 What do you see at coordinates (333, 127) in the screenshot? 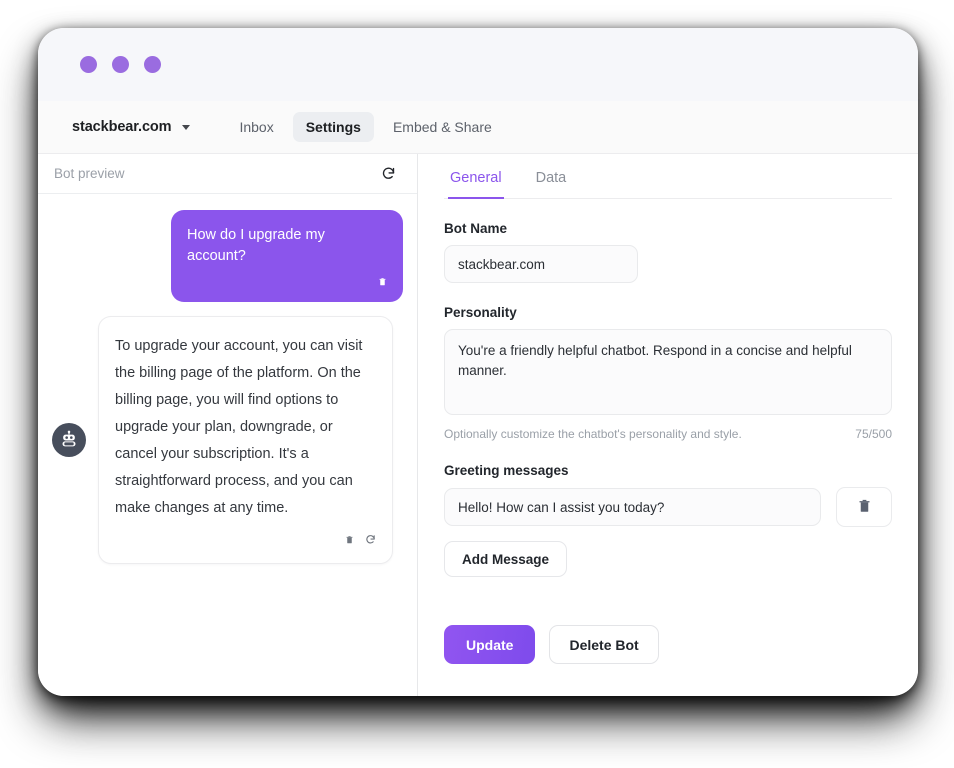
I see `nav-tab-settings: Settings` at bounding box center [333, 127].